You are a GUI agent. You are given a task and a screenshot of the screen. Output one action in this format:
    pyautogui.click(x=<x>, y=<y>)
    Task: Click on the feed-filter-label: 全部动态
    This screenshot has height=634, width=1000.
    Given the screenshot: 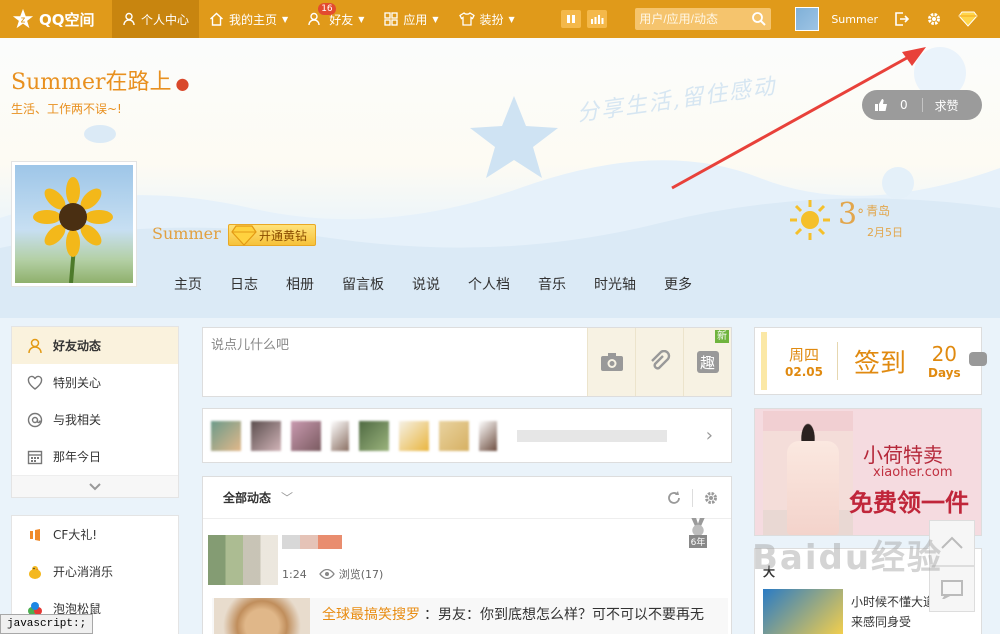 What is the action you would take?
    pyautogui.click(x=247, y=498)
    